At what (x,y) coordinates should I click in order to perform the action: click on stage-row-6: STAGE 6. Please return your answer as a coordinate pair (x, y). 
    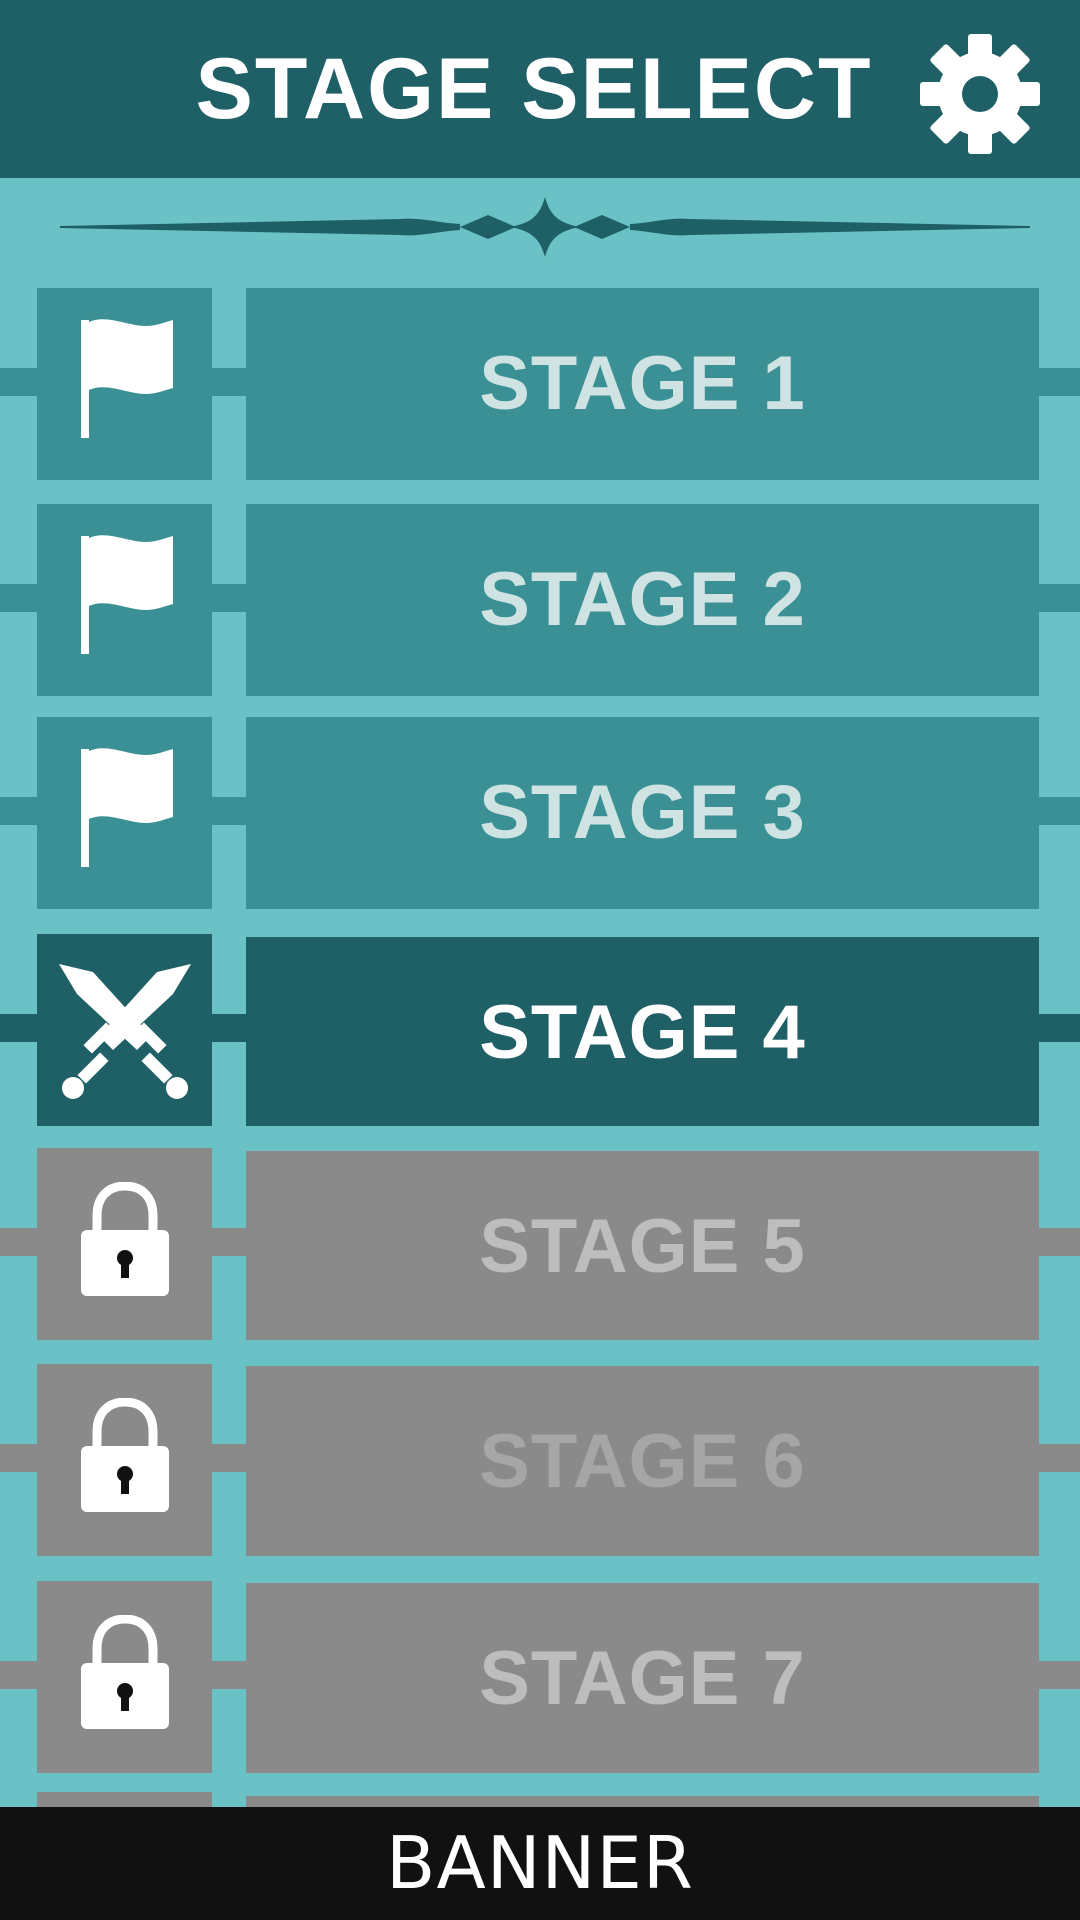
    Looking at the image, I should click on (540, 1460).